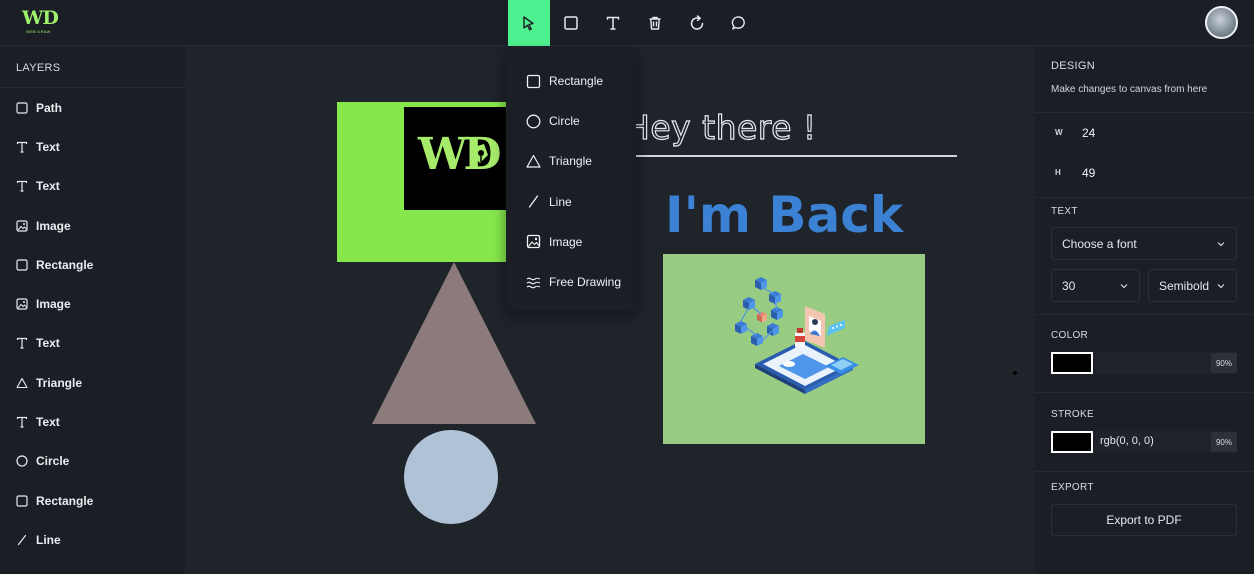 The height and width of the screenshot is (574, 1254). What do you see at coordinates (560, 201) in the screenshot?
I see `menu-item-label: Line` at bounding box center [560, 201].